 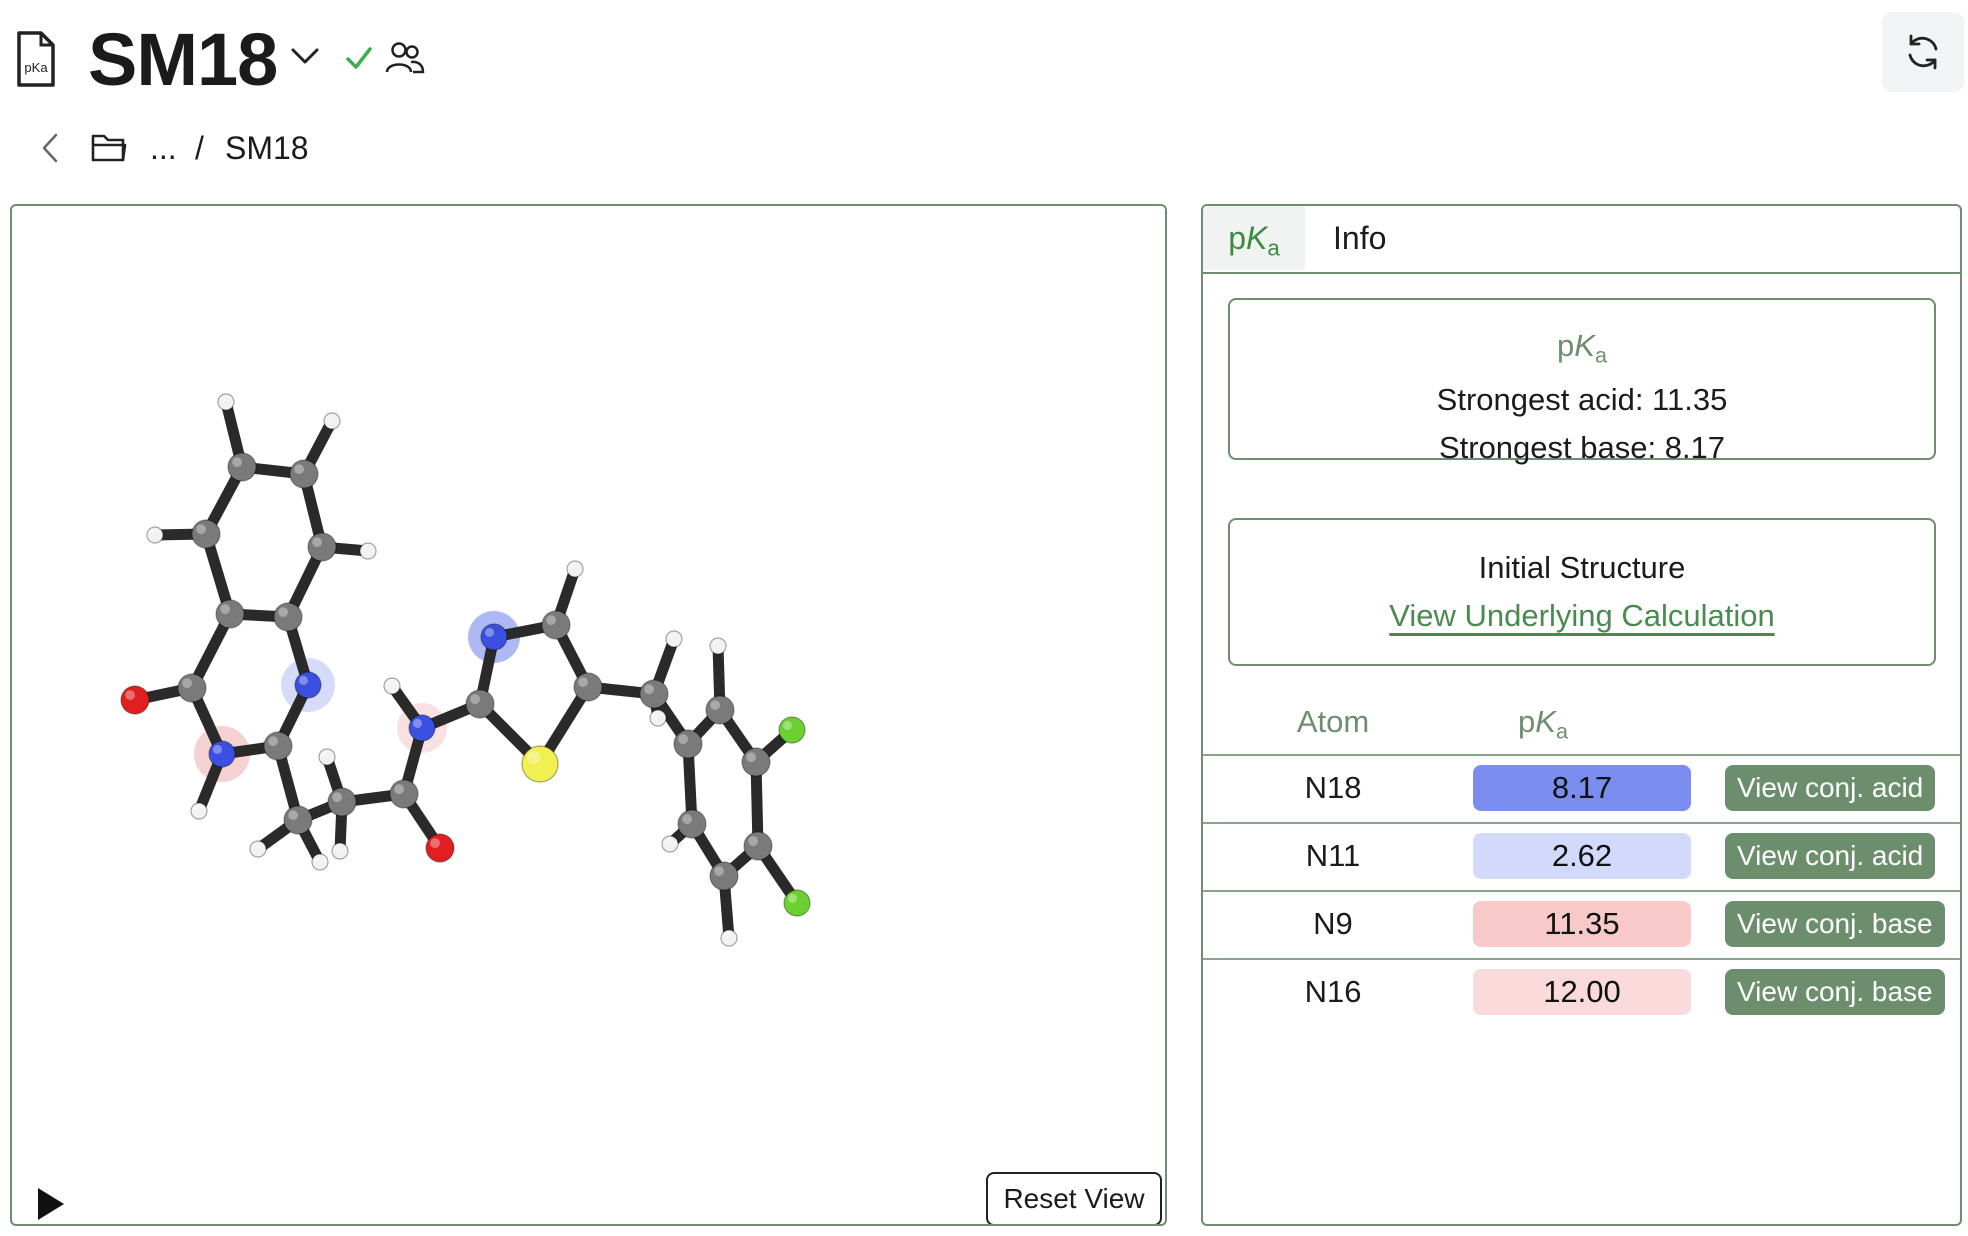 I want to click on view-underlying-calculation-link: View Underlying Calculation, so click(x=1582, y=616).